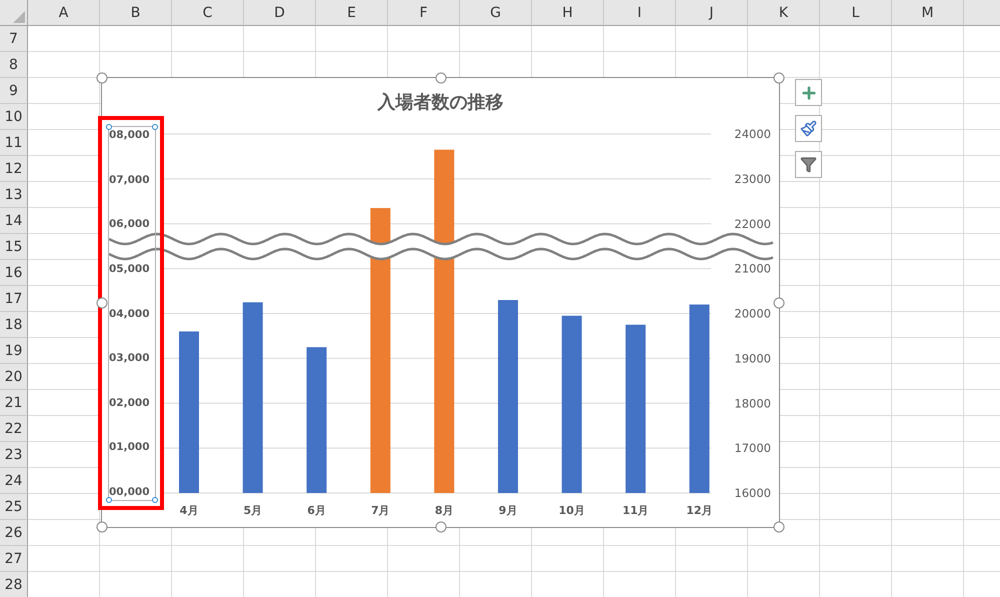 The image size is (1000, 597). What do you see at coordinates (14, 273) in the screenshot?
I see `row-header: 16` at bounding box center [14, 273].